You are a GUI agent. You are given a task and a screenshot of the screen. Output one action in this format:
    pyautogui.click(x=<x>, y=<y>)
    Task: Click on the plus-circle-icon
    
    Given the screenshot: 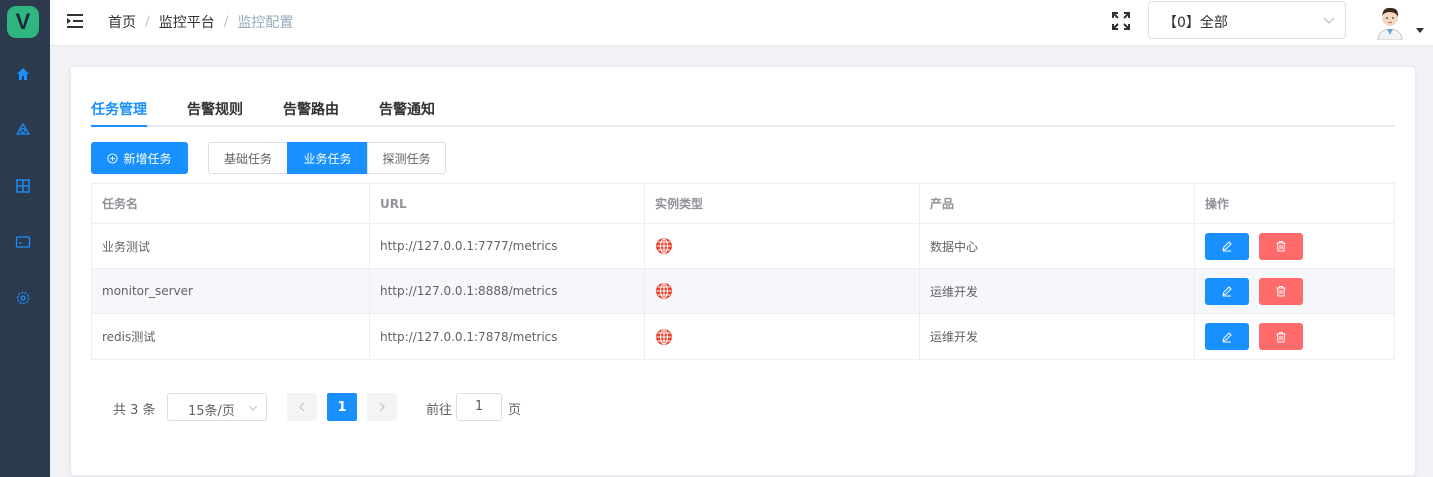 What is the action you would take?
    pyautogui.click(x=113, y=158)
    